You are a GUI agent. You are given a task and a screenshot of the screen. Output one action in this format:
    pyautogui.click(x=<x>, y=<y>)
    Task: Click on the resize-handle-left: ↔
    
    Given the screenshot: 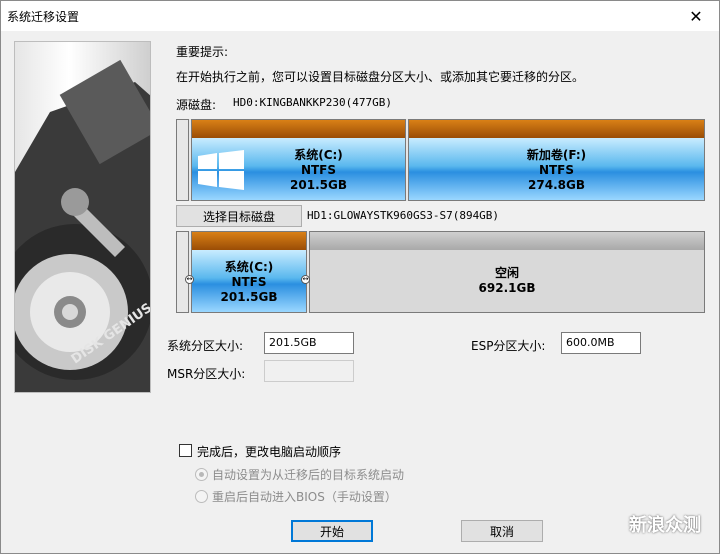 What is the action you would take?
    pyautogui.click(x=189, y=279)
    